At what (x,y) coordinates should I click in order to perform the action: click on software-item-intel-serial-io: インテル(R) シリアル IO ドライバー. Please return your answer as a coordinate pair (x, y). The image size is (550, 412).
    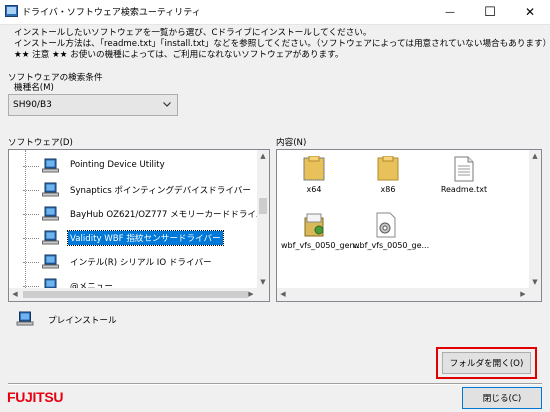
    Looking at the image, I should click on (139, 262).